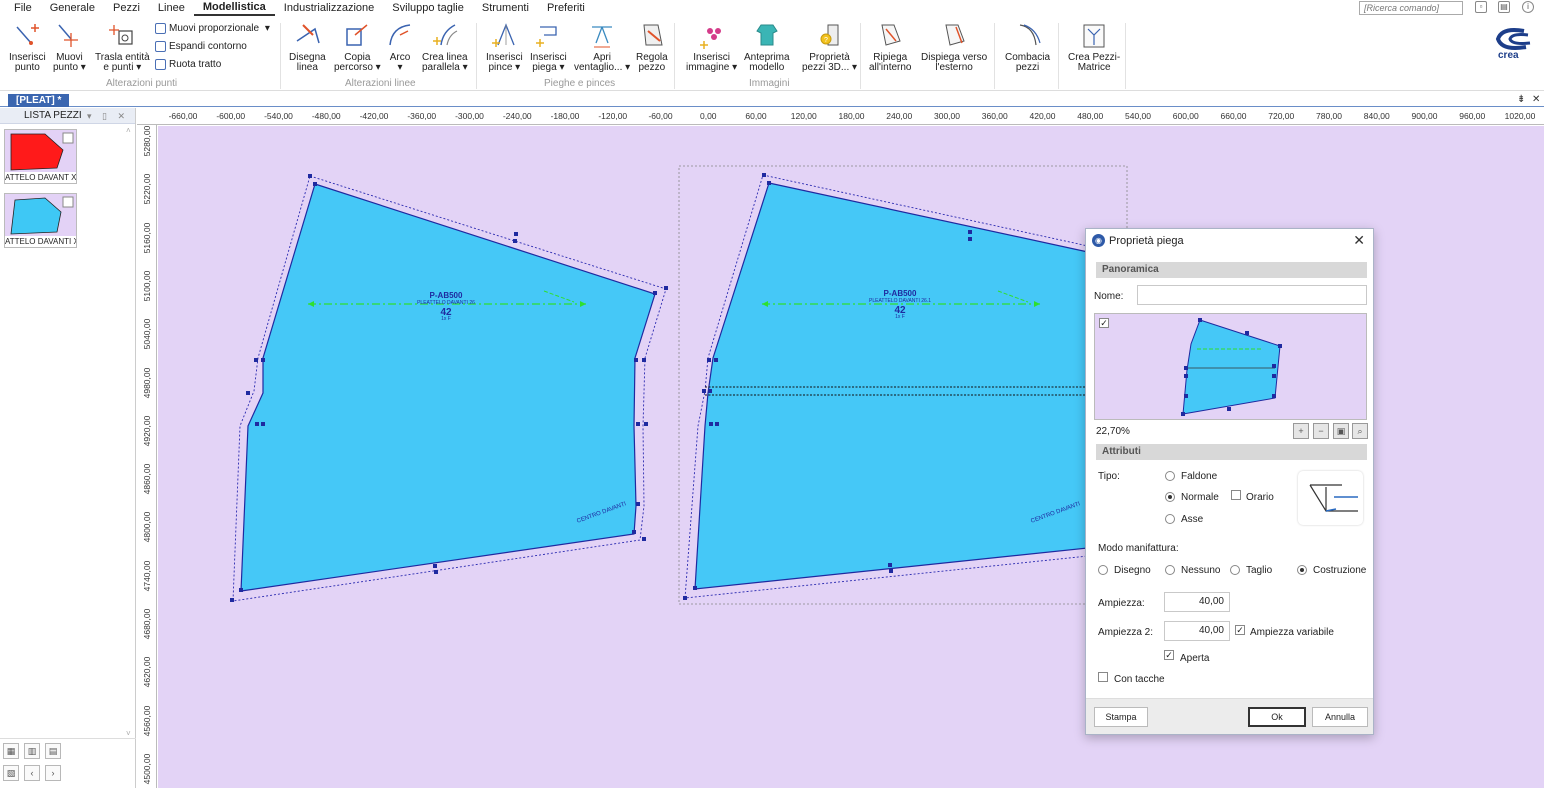  What do you see at coordinates (890, 47) in the screenshot?
I see `fold-inside-button: Ripiega all'interno` at bounding box center [890, 47].